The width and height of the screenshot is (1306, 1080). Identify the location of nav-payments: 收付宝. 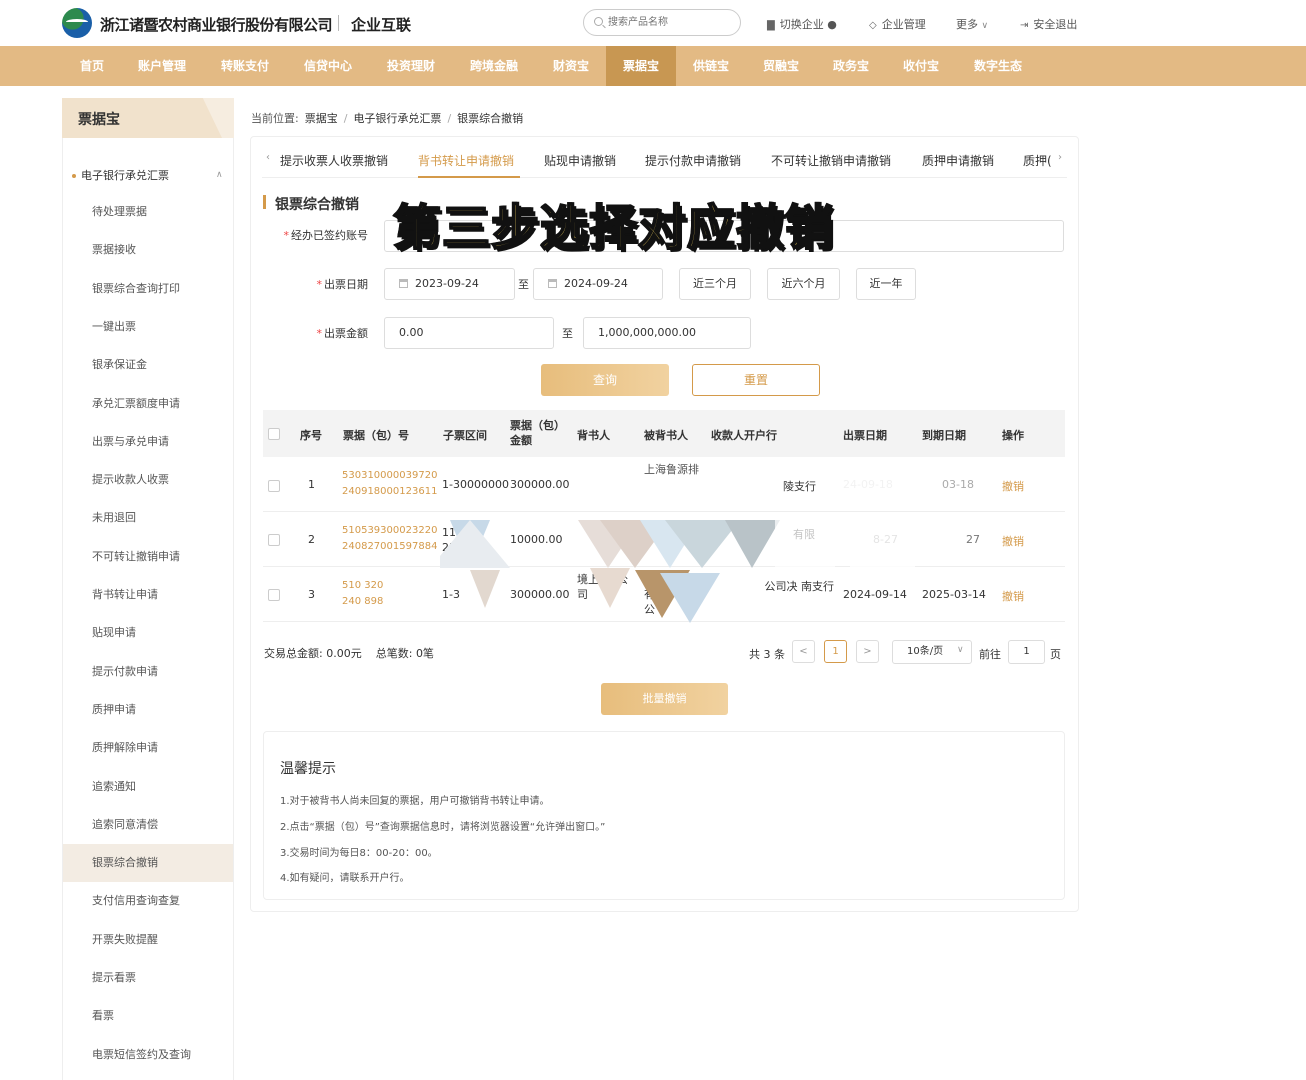
(921, 66).